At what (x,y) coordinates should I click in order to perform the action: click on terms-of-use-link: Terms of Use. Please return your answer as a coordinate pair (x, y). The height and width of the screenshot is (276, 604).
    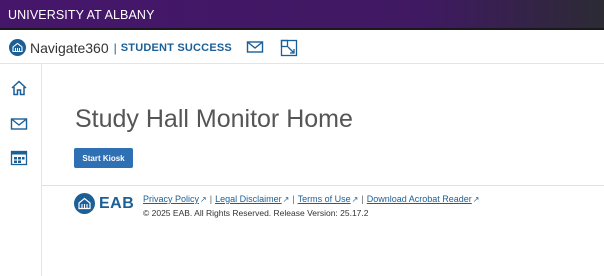
    Looking at the image, I should click on (324, 199).